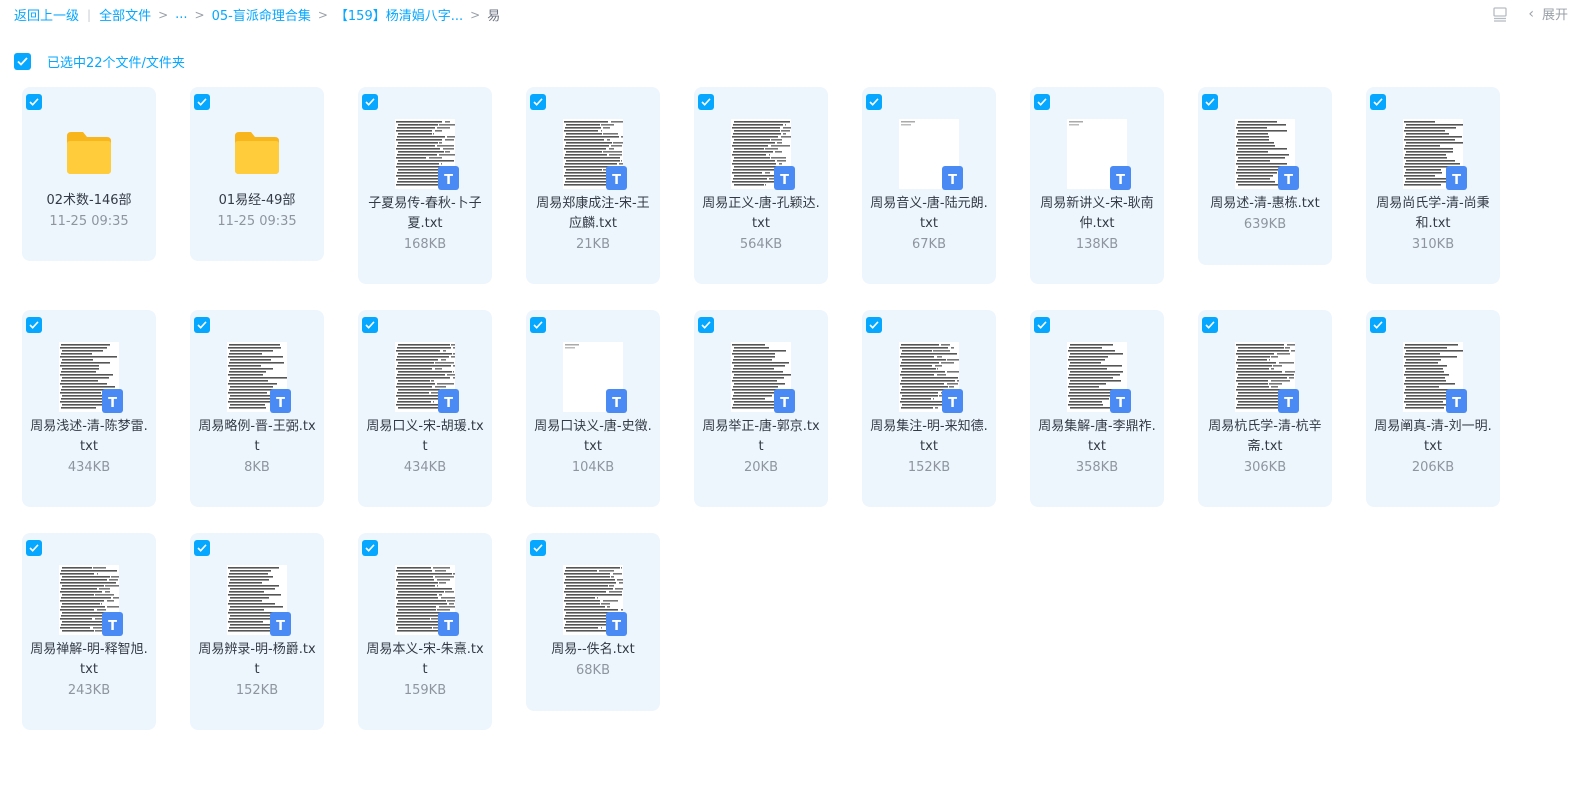 This screenshot has width=1586, height=805. What do you see at coordinates (475, 14) in the screenshot?
I see `chevron-right-icon: >` at bounding box center [475, 14].